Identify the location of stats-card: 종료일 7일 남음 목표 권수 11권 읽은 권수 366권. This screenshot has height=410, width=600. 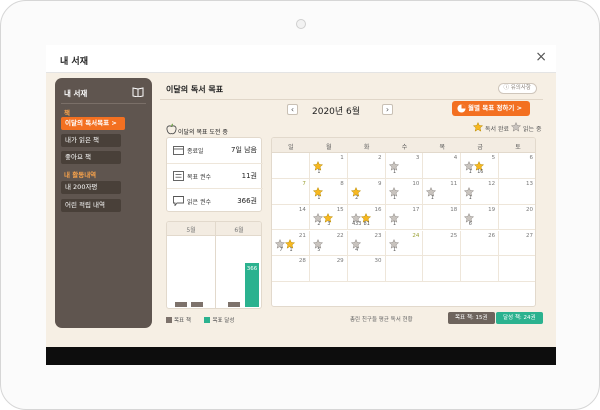
(214, 175).